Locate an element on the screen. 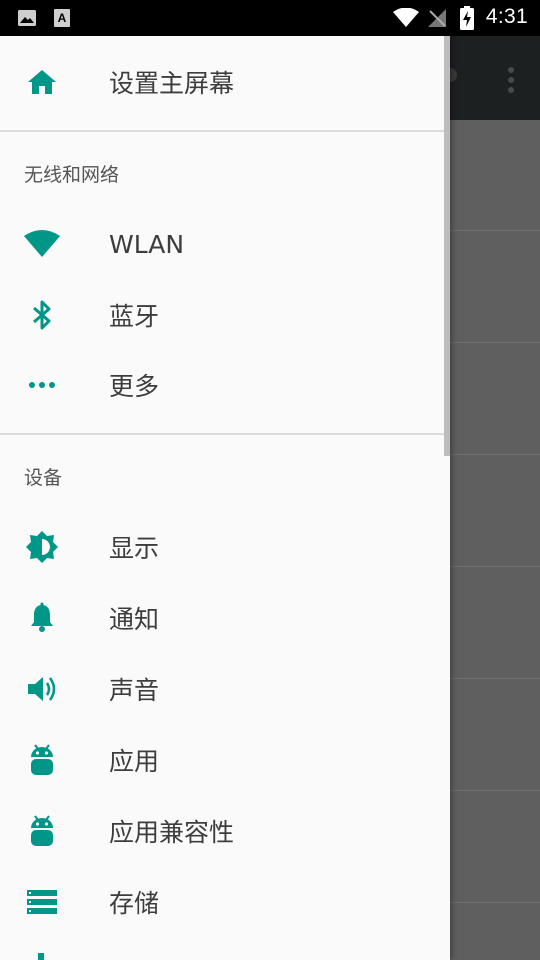 The width and height of the screenshot is (540, 960). battery-icon is located at coordinates (41, 956).